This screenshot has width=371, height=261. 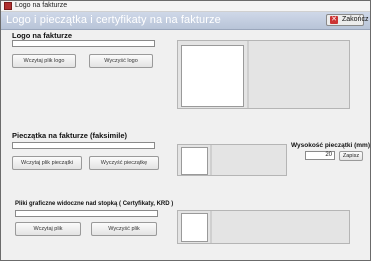 I want to click on close-button-label: Zakończ, so click(x=355, y=19).